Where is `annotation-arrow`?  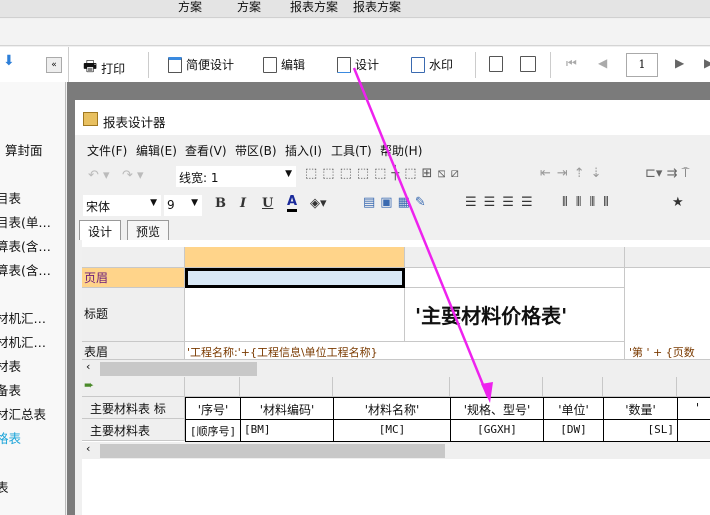
annotation-arrow is located at coordinates (422, 235).